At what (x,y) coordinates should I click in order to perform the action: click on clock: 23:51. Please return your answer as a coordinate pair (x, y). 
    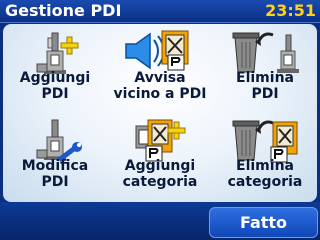
    Looking at the image, I should click on (290, 10).